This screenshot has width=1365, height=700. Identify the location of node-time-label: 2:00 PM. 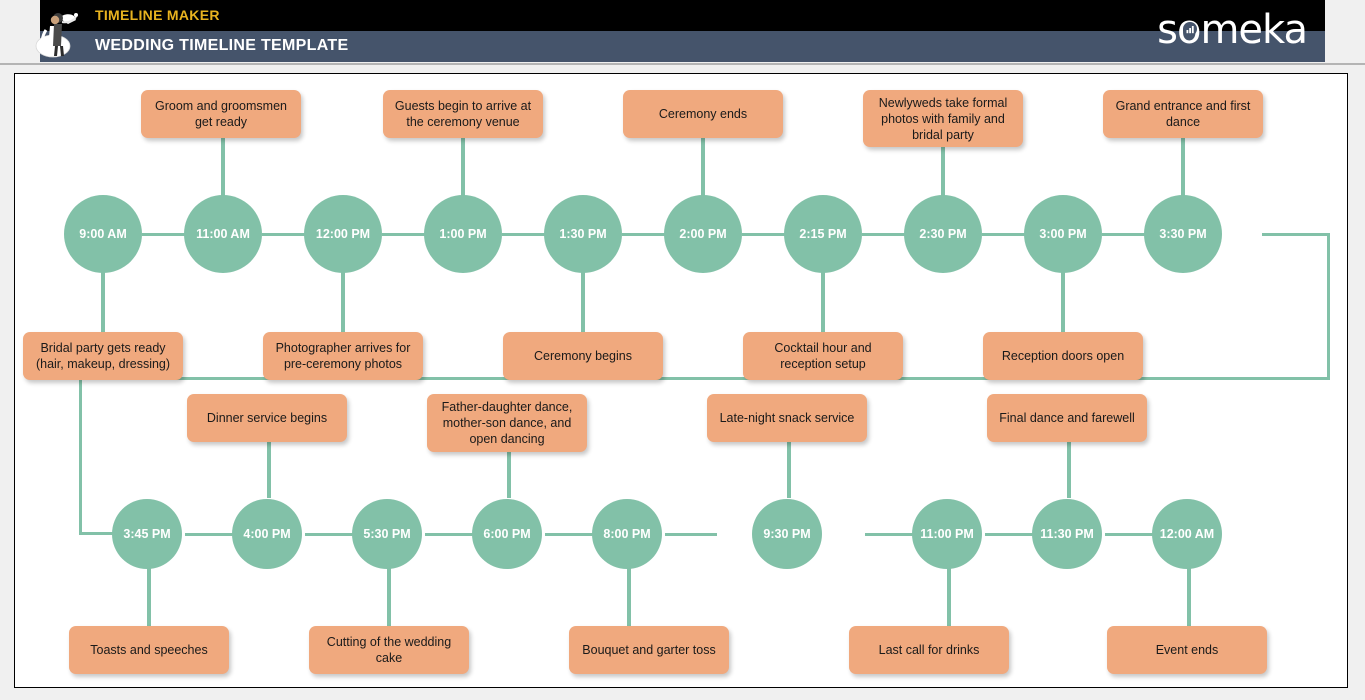
(703, 234).